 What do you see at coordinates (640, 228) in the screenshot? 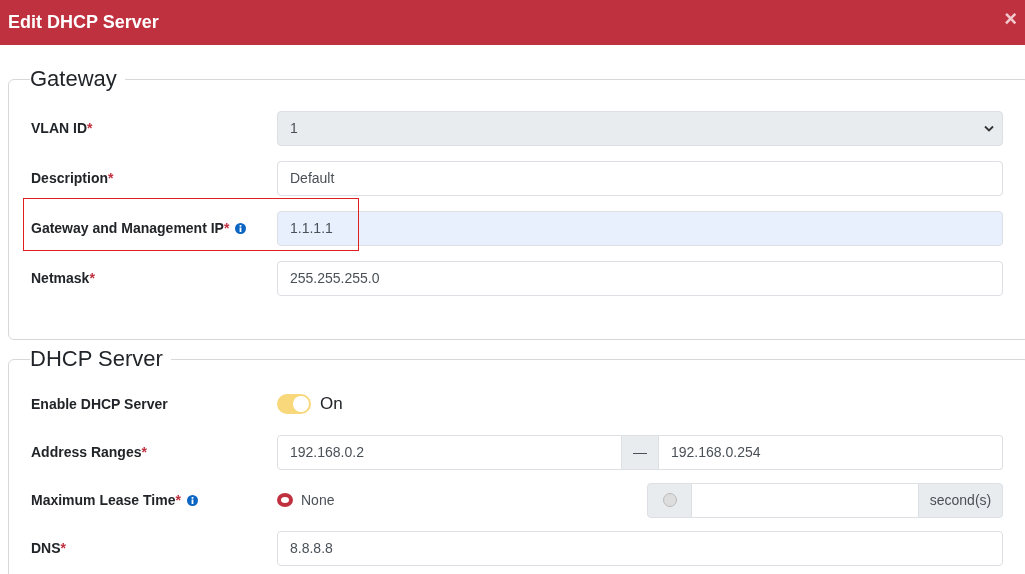
I see `input-field: 1.1.1.1` at bounding box center [640, 228].